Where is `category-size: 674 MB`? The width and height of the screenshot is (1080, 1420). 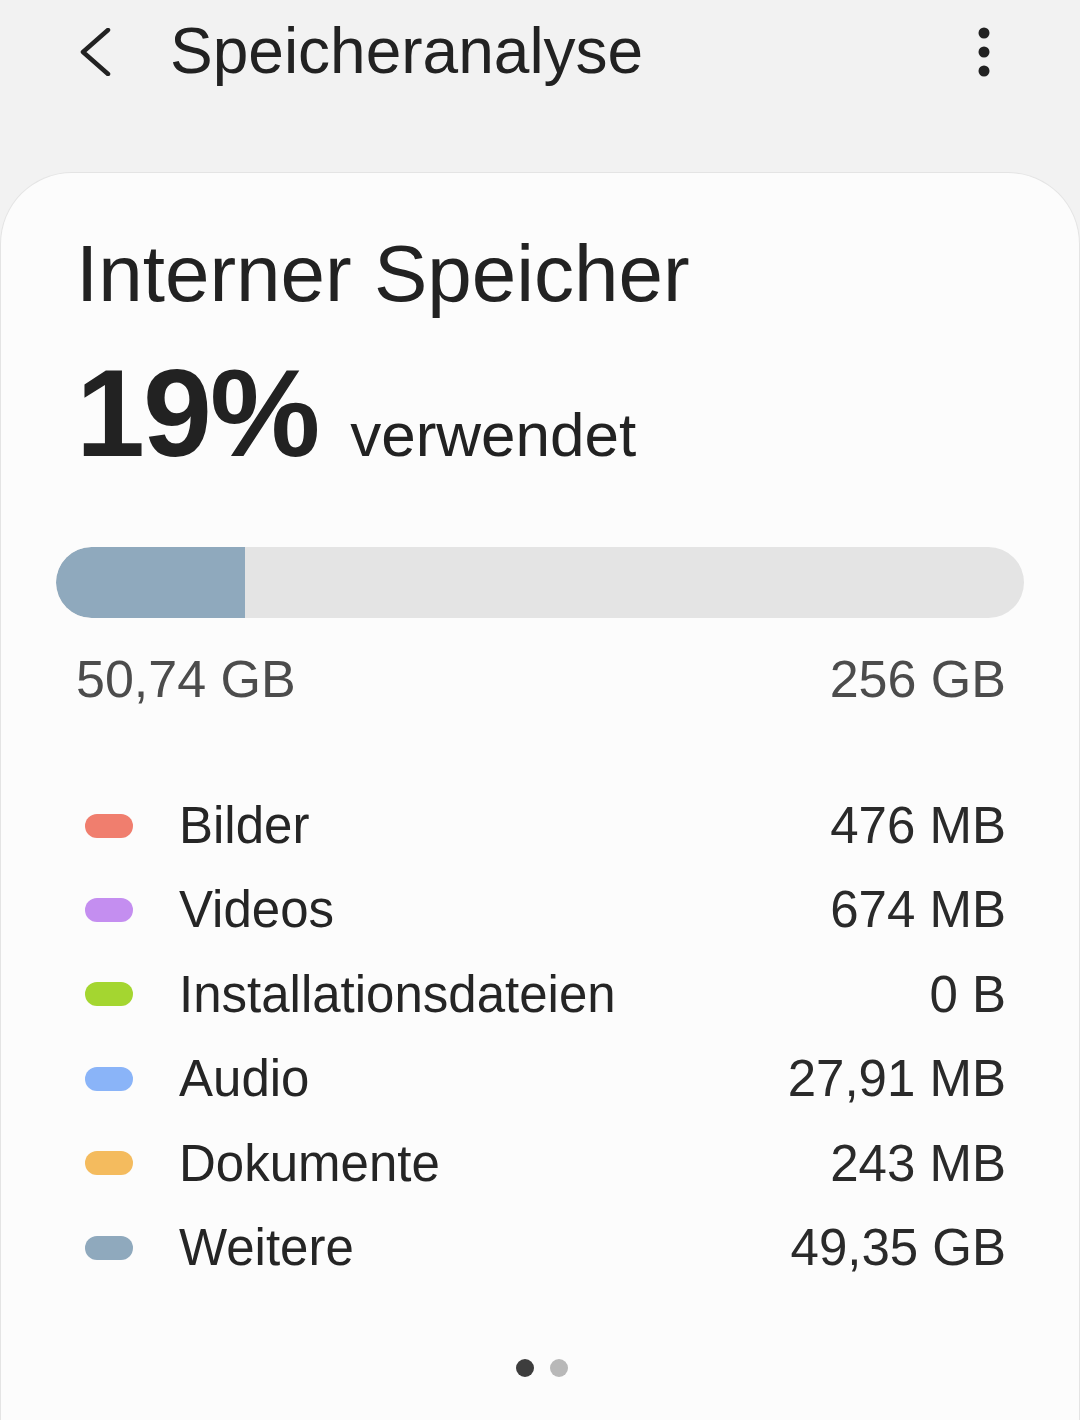 category-size: 674 MB is located at coordinates (918, 910).